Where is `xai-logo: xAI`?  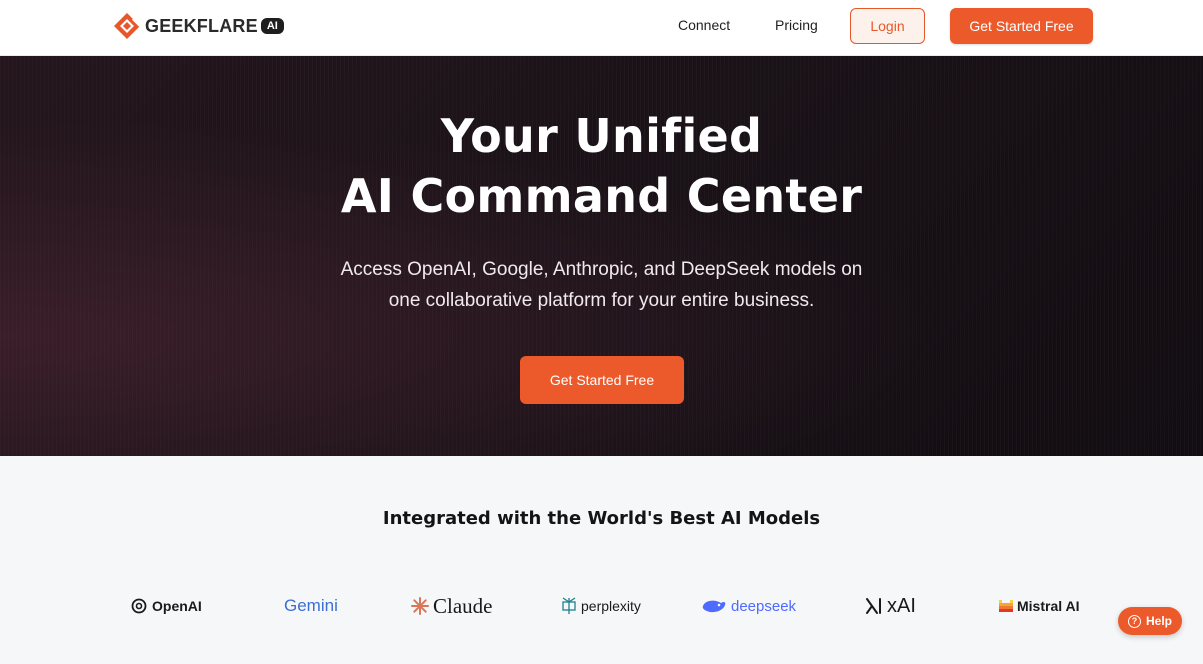
xai-logo: xAI is located at coordinates (890, 606).